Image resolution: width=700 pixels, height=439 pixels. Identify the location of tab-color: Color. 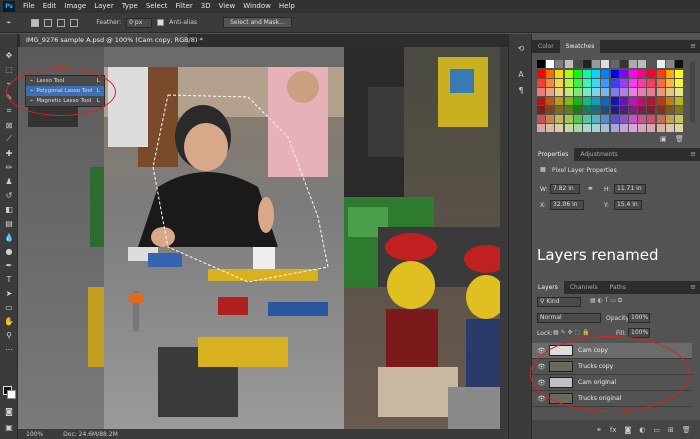
(546, 46).